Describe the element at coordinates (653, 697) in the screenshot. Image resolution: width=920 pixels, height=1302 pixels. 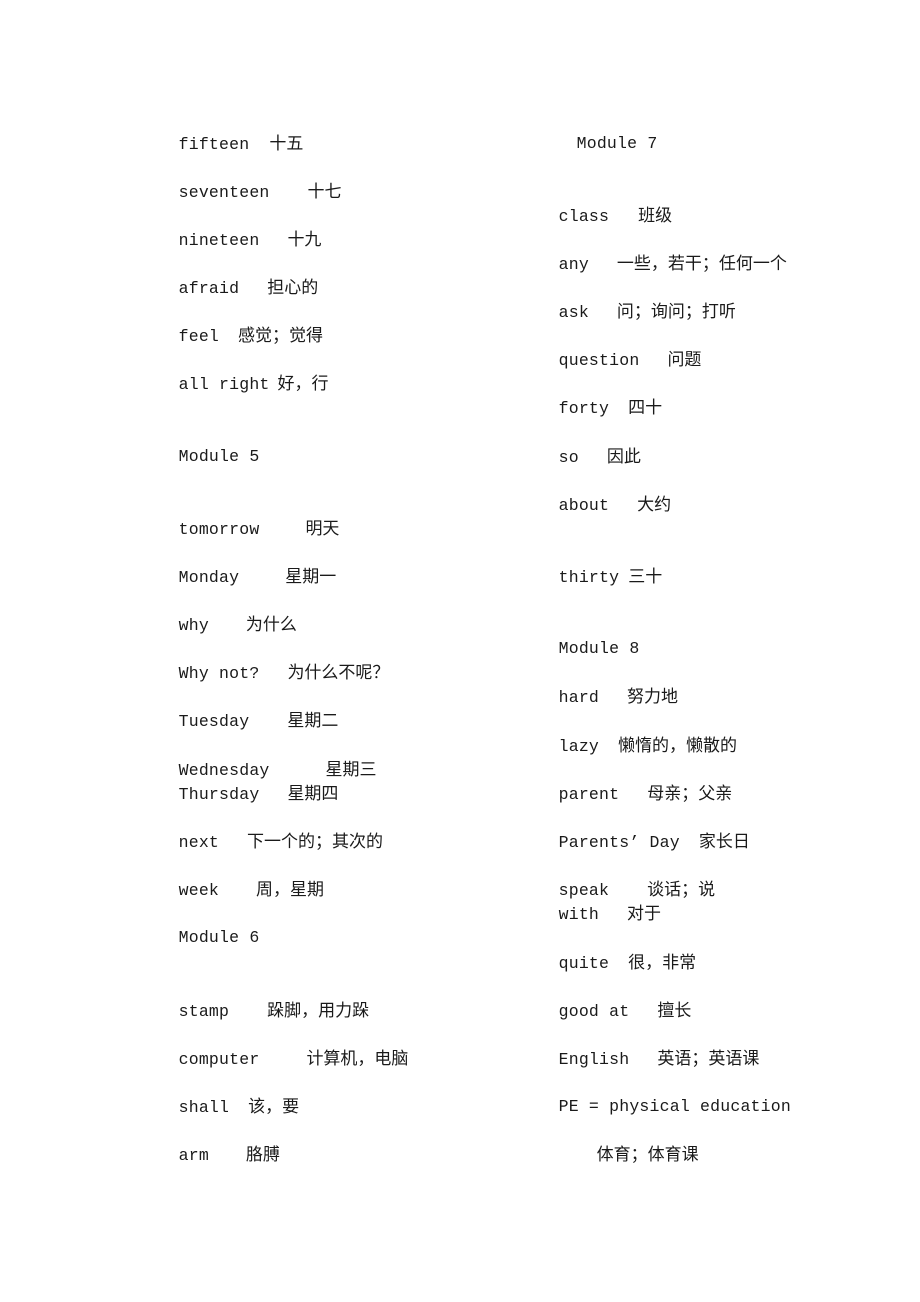
I see `chinese-meaning: 努力地` at that location.